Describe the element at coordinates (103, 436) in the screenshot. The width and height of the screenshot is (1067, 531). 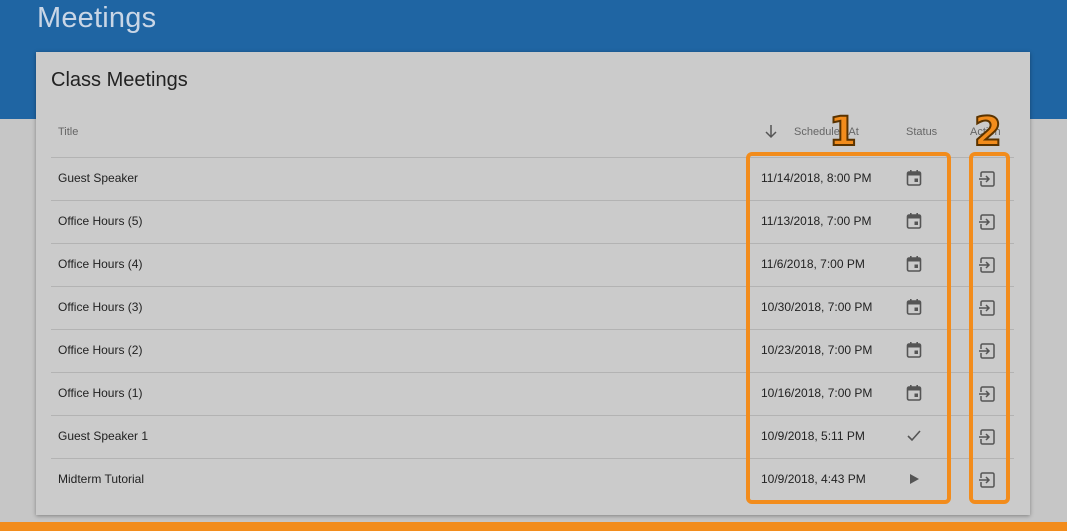
I see `meeting-title: Guest Speaker 1` at that location.